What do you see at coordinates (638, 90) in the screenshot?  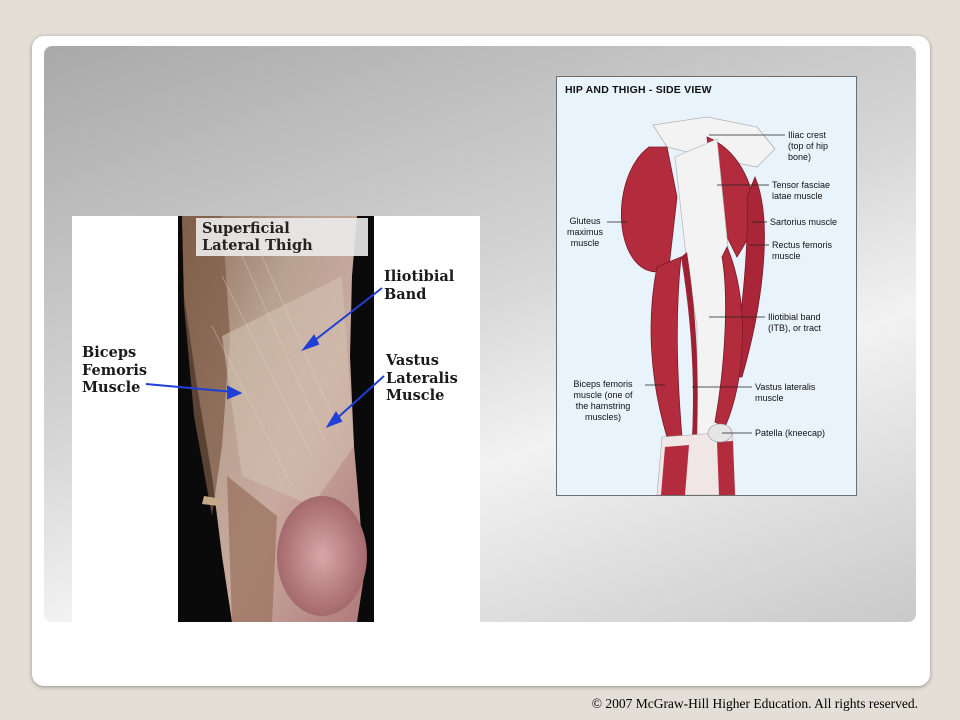 I see `diagram-title: HIP AND THIGH - SIDE VIEW` at bounding box center [638, 90].